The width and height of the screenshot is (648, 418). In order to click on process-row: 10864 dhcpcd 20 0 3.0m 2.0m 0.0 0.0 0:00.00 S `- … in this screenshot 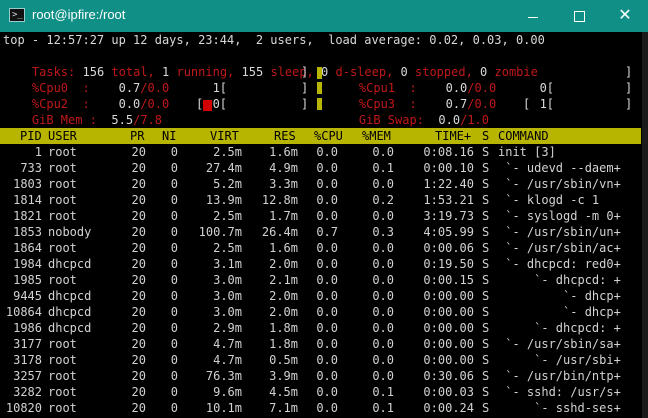, I will do `click(320, 312)`.